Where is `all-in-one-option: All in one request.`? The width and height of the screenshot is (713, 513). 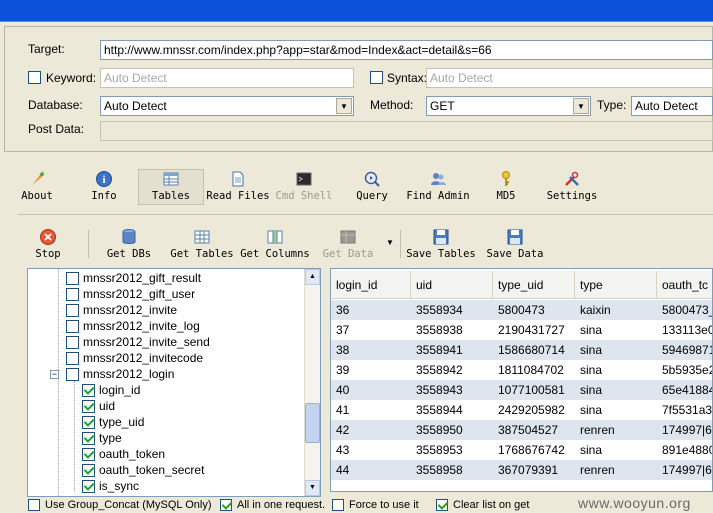
all-in-one-option: All in one request. is located at coordinates (272, 505).